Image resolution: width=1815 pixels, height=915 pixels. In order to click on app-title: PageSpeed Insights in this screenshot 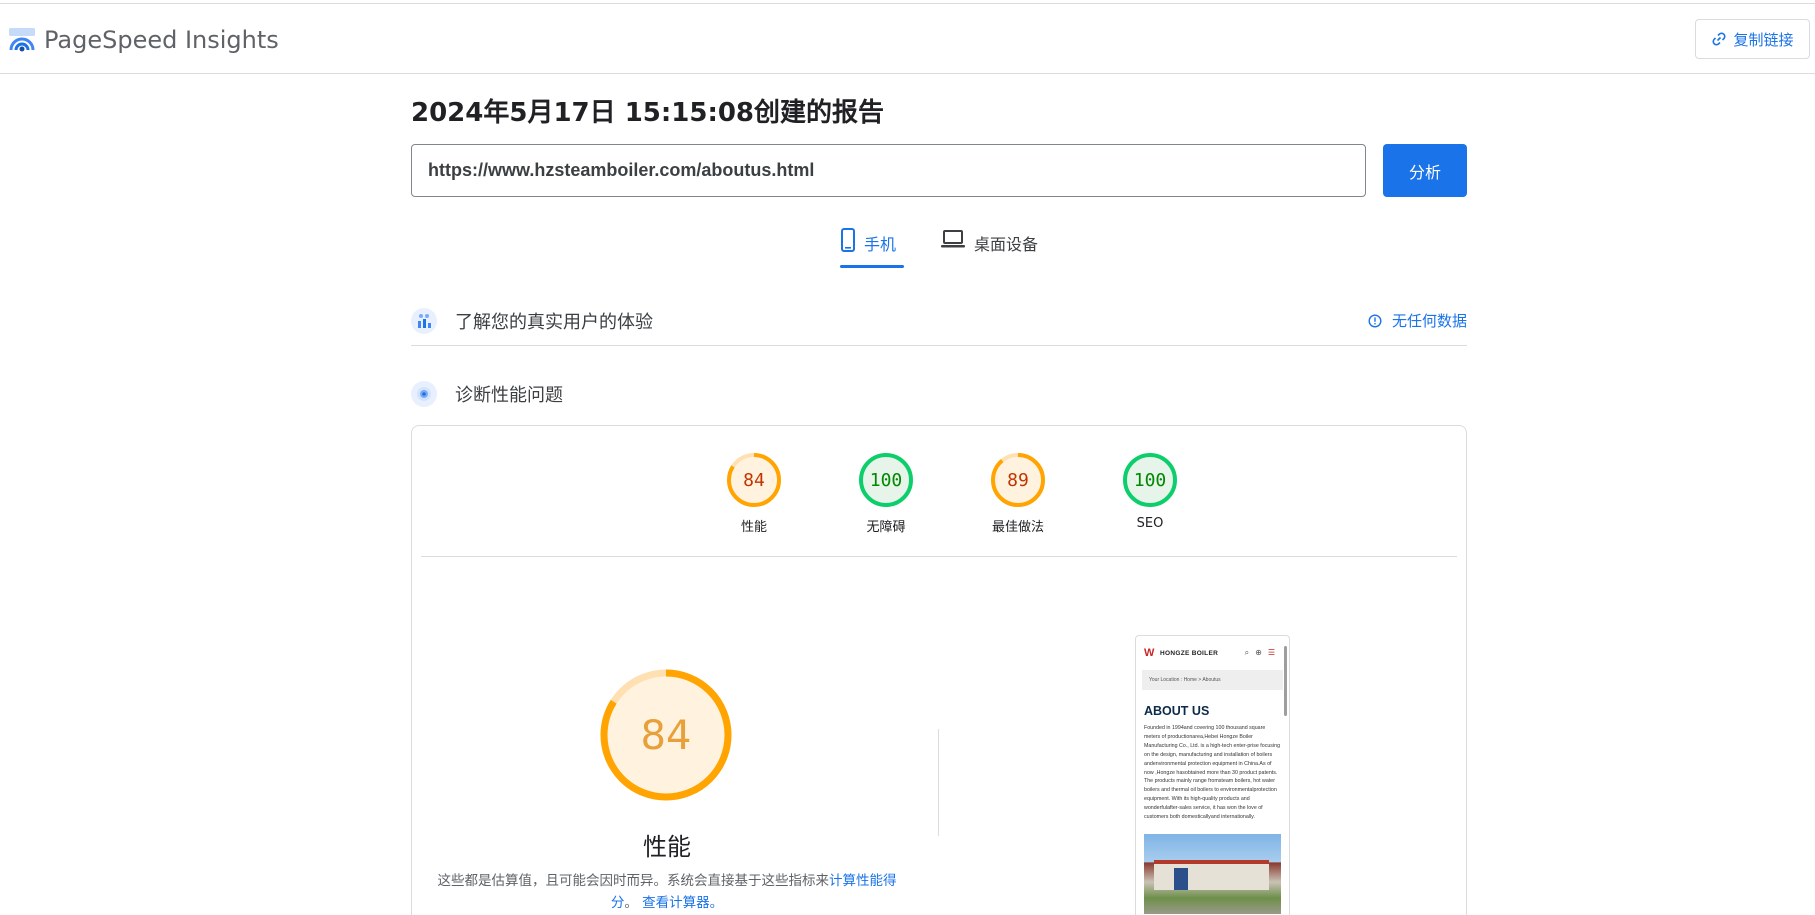, I will do `click(161, 40)`.